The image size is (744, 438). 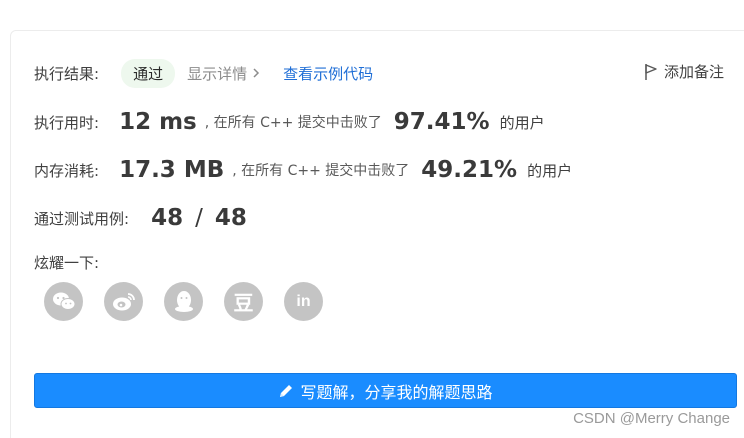 I want to click on chevron-right-icon, so click(x=256, y=73).